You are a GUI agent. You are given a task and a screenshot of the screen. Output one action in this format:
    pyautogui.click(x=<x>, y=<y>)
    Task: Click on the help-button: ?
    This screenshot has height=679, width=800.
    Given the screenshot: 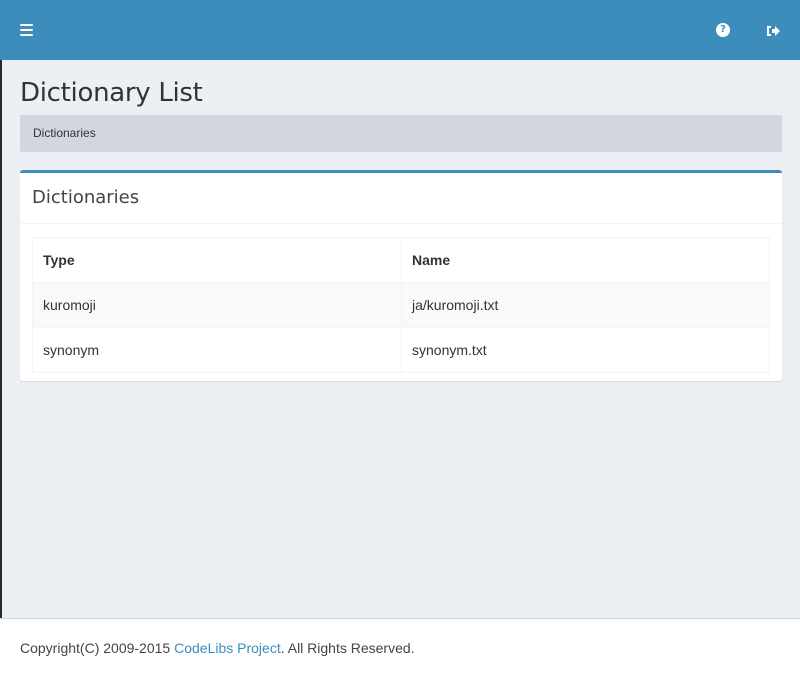 What is the action you would take?
    pyautogui.click(x=723, y=30)
    